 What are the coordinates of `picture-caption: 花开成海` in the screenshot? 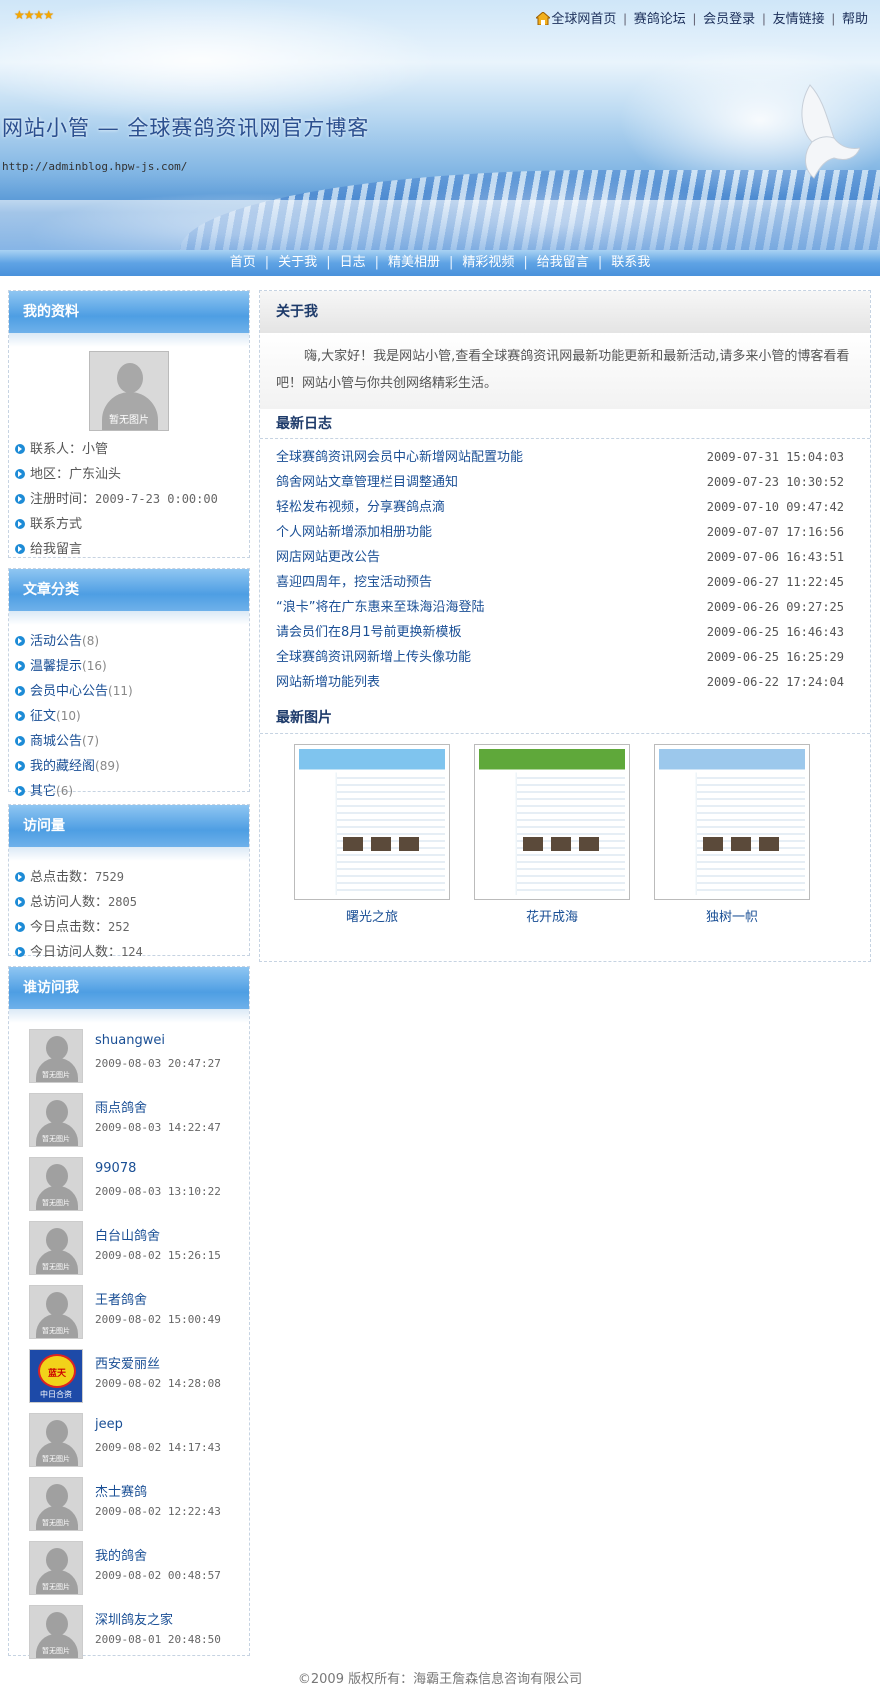 It's located at (552, 915).